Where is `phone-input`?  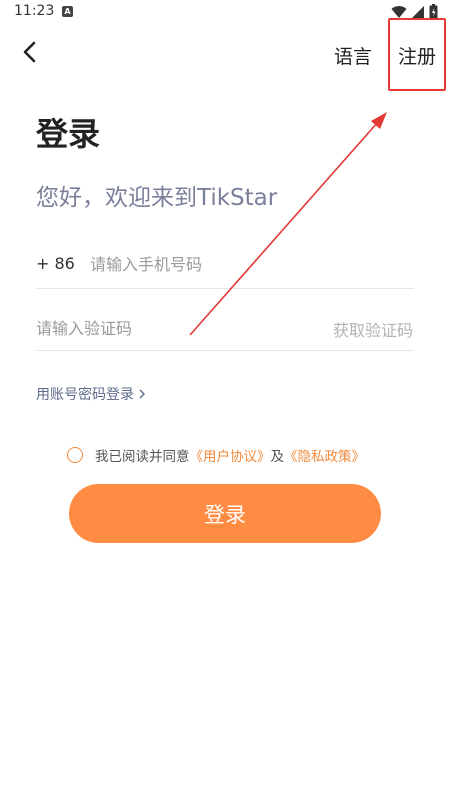 phone-input is located at coordinates (250, 264).